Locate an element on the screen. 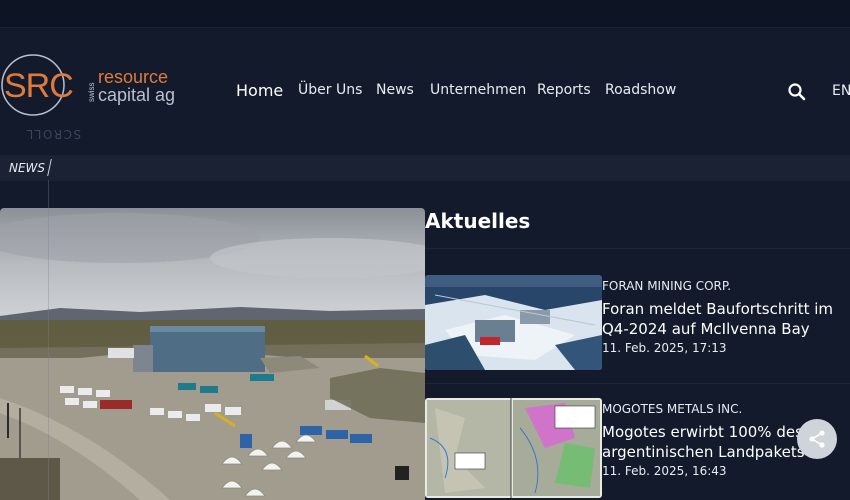 The width and height of the screenshot is (850, 500). logo-line1: resource is located at coordinates (133, 77).